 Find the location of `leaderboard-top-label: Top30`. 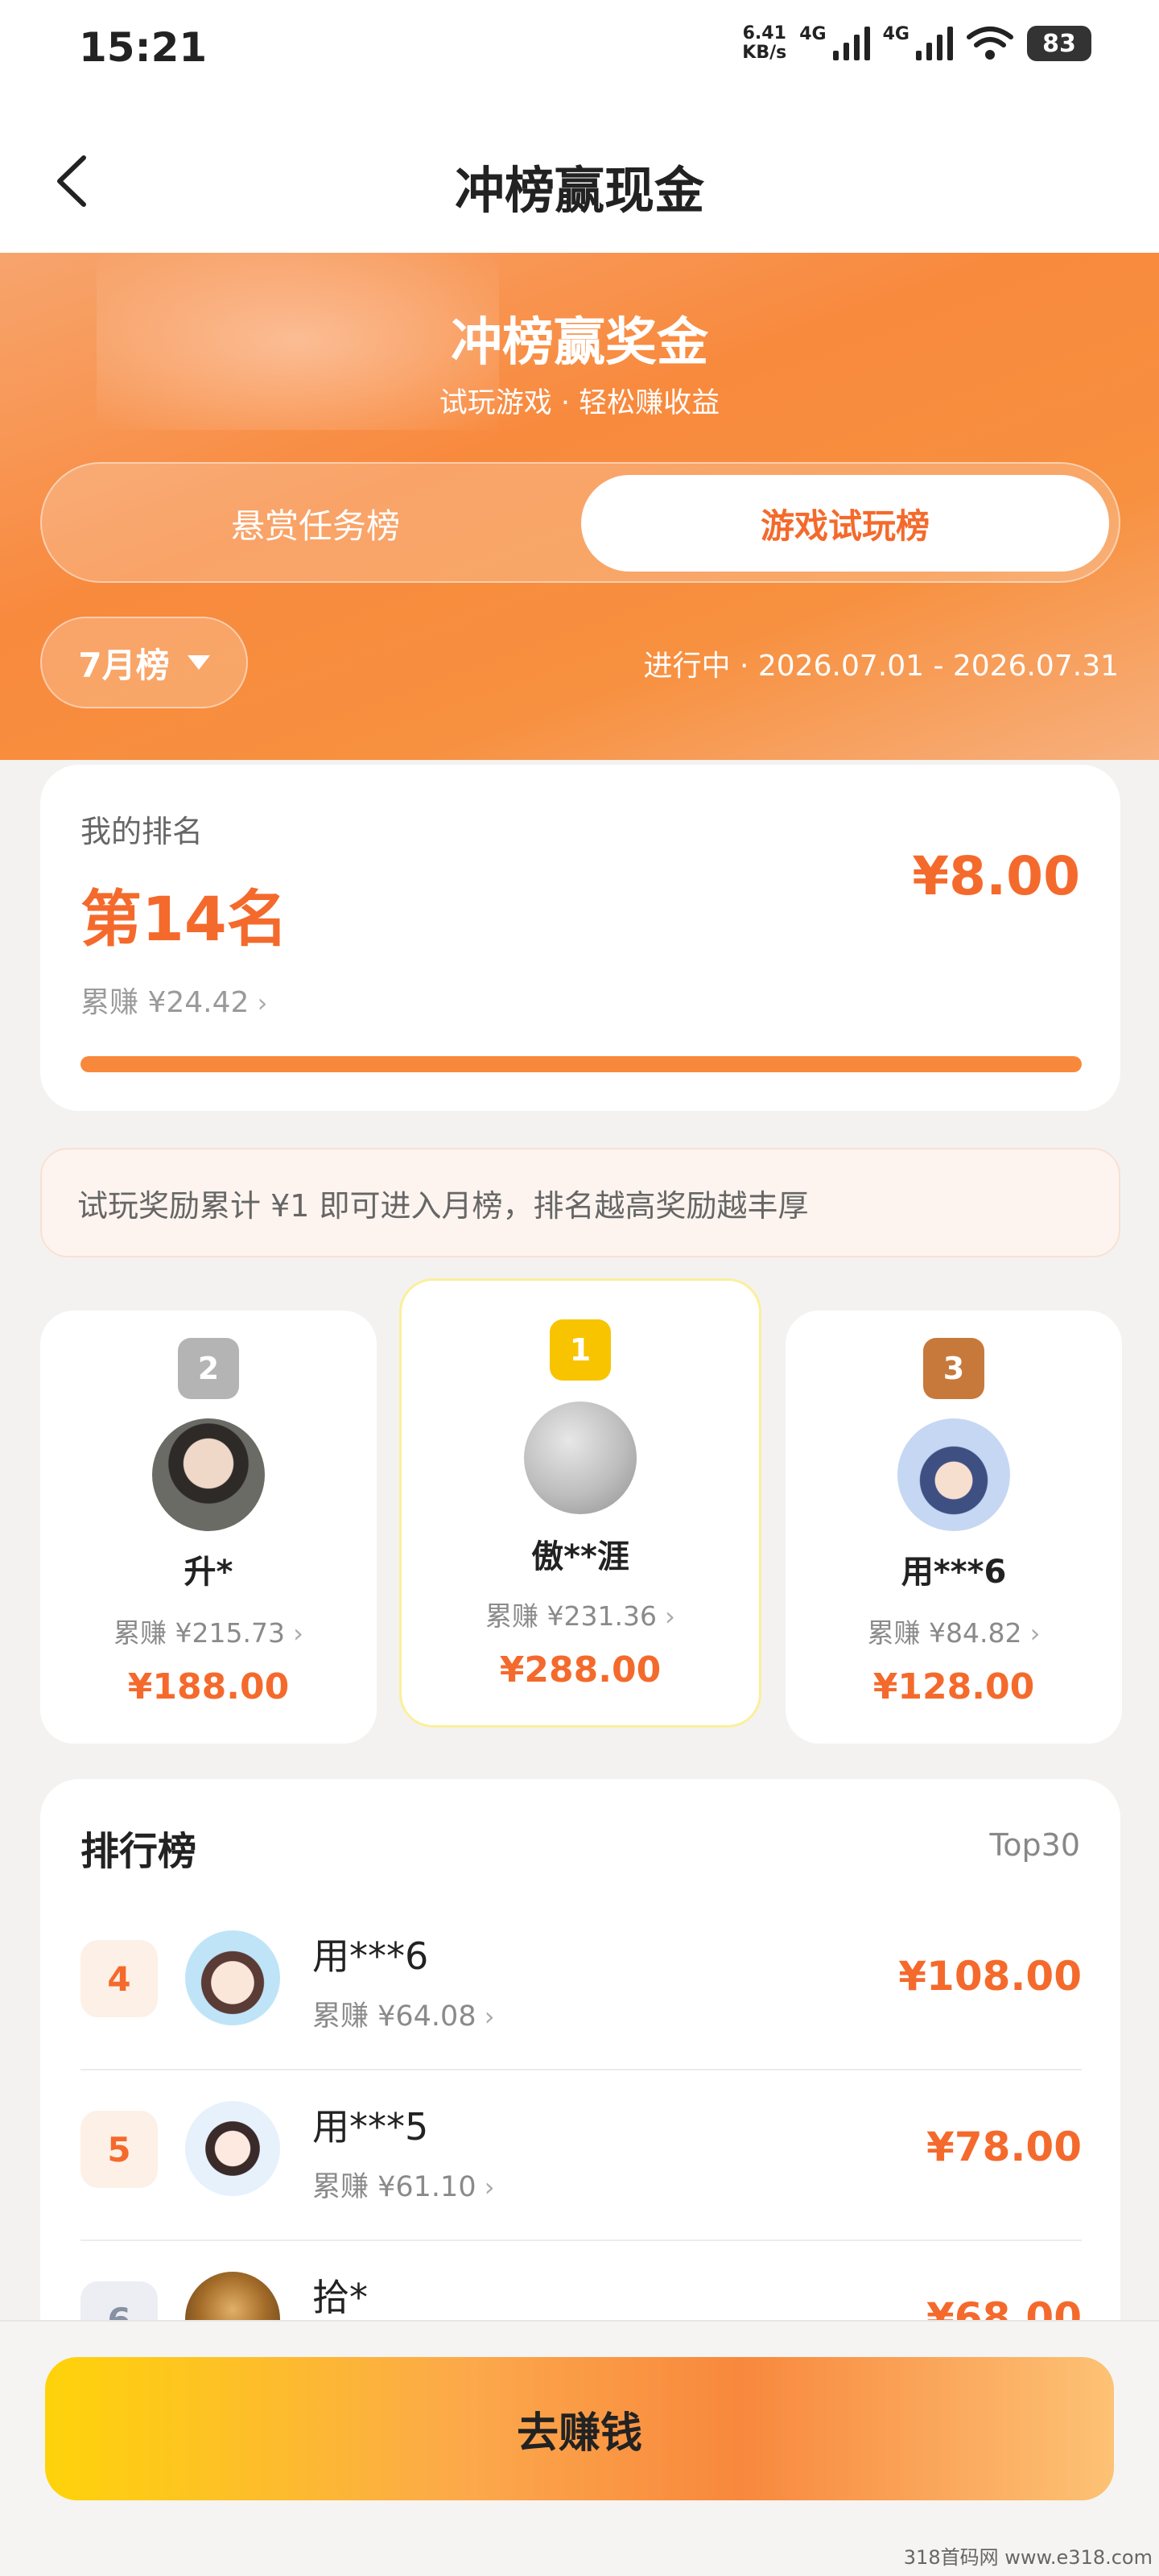

leaderboard-top-label: Top30 is located at coordinates (1034, 1845).